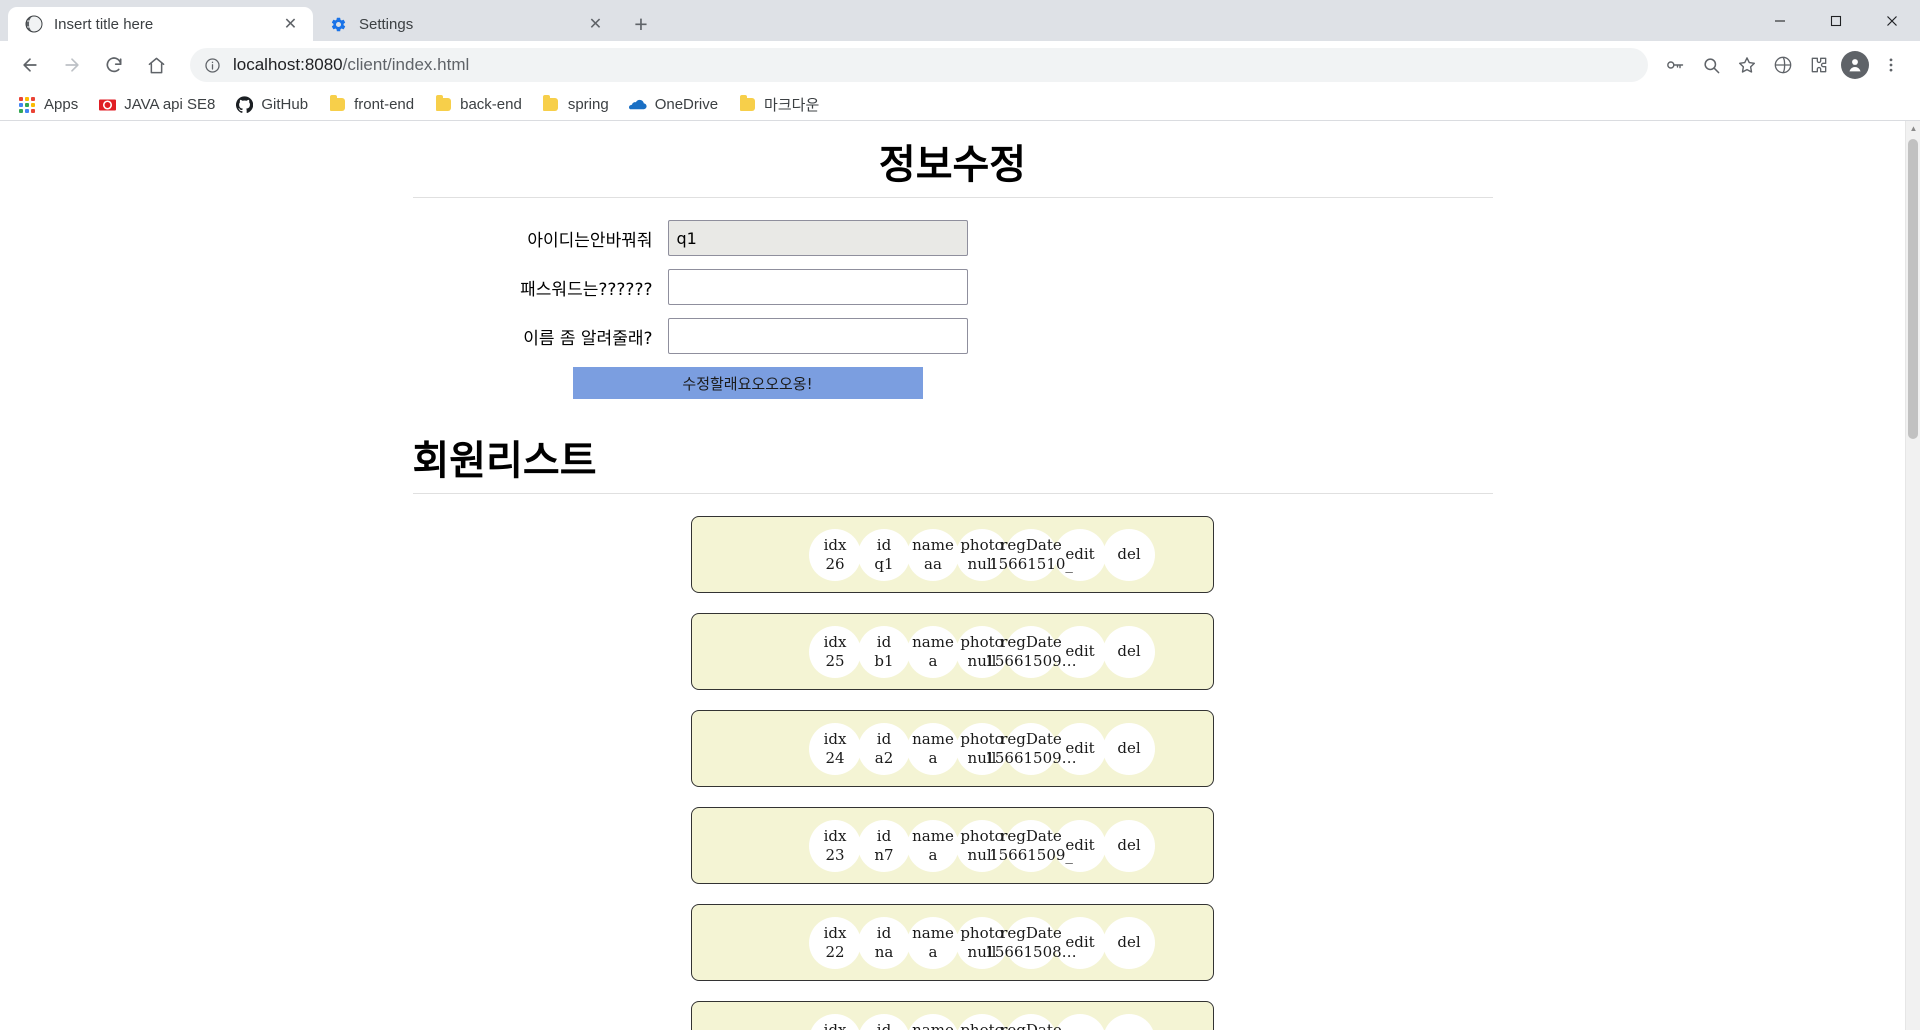 Image resolution: width=1920 pixels, height=1030 pixels. What do you see at coordinates (884, 951) in the screenshot?
I see `member-field-value: na` at bounding box center [884, 951].